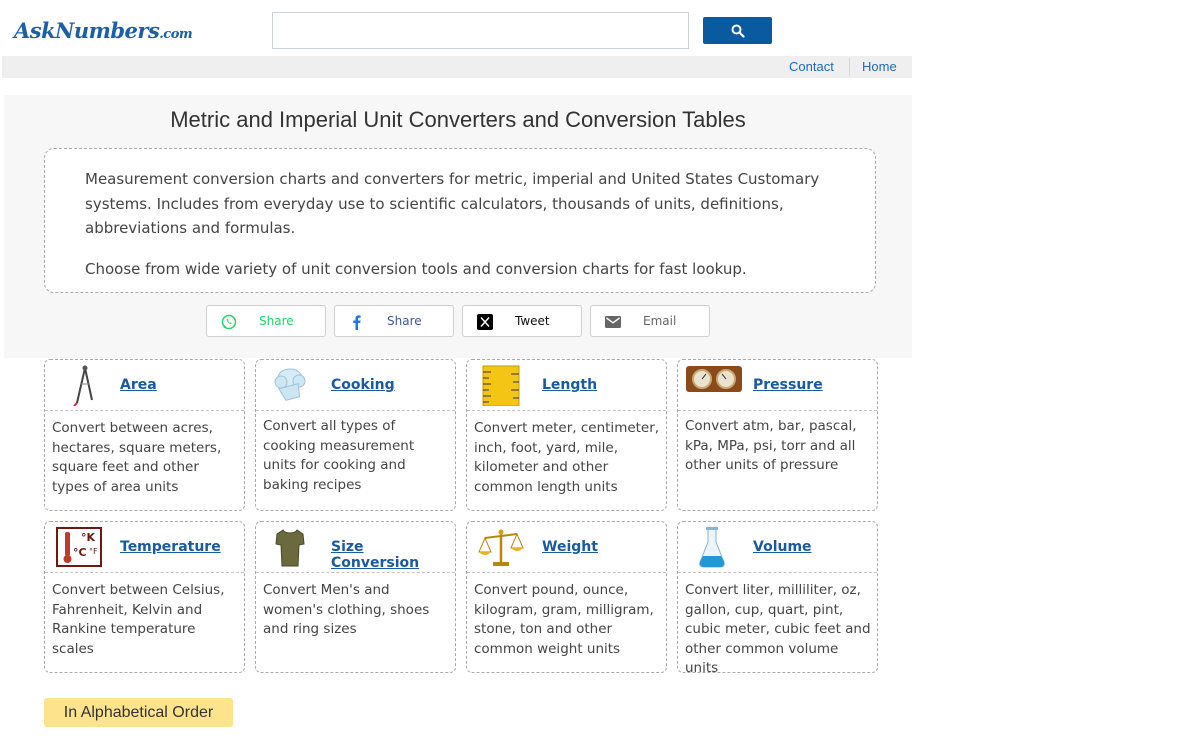 This screenshot has height=740, width=1200. Describe the element at coordinates (88, 537) in the screenshot. I see `svg-text: °K` at that location.